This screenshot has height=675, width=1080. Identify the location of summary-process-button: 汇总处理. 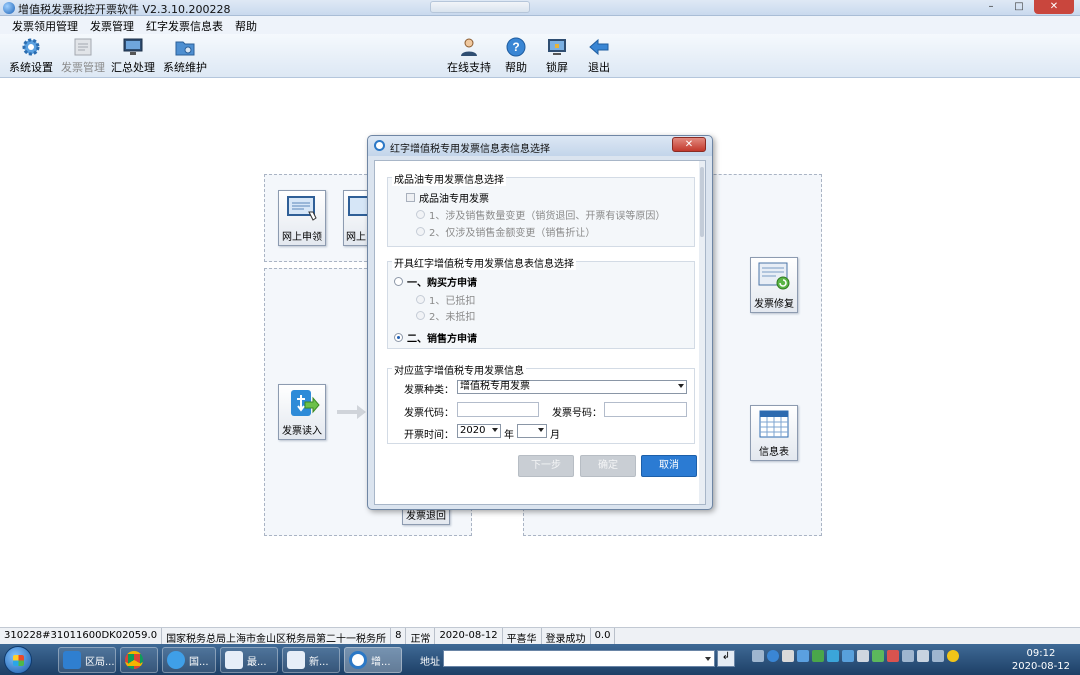
(133, 56).